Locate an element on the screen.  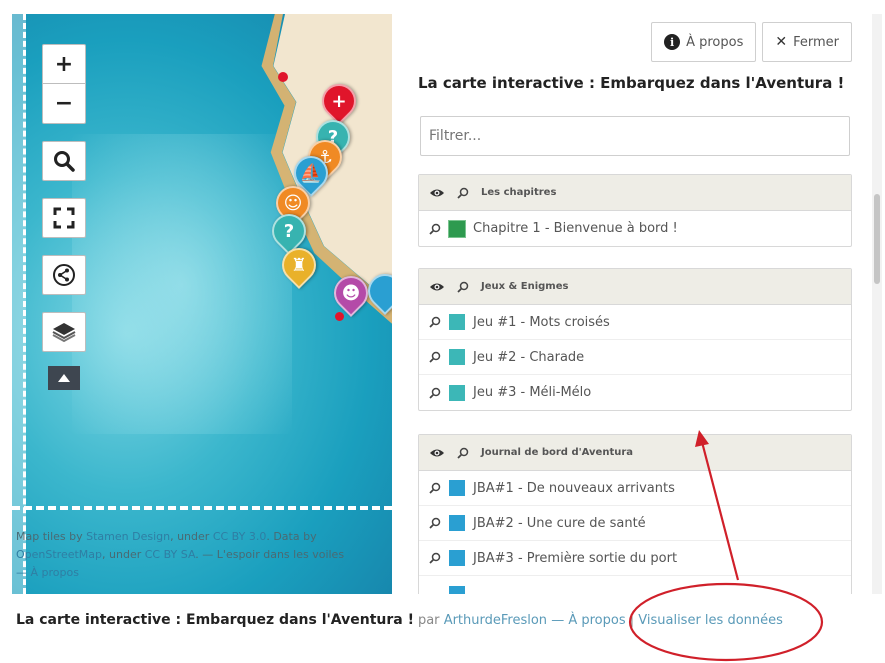
layer-item: Jeu #2 - Charade is located at coordinates (635, 357).